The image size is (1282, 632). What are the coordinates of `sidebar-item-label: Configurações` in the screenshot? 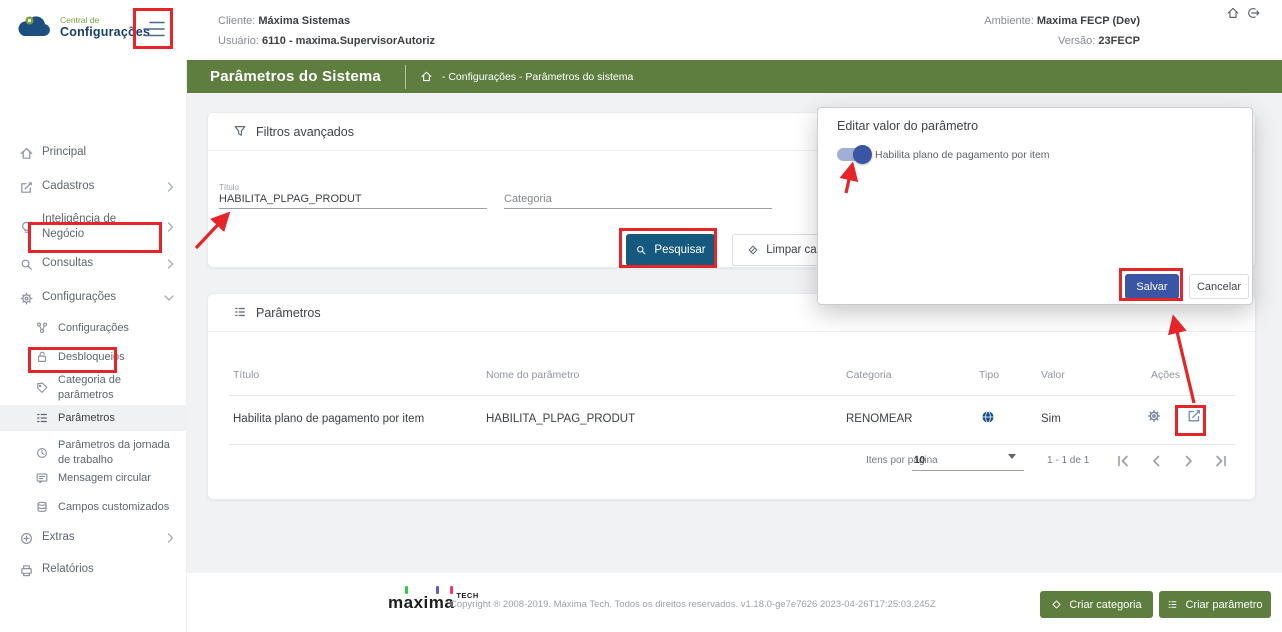 It's located at (93, 327).